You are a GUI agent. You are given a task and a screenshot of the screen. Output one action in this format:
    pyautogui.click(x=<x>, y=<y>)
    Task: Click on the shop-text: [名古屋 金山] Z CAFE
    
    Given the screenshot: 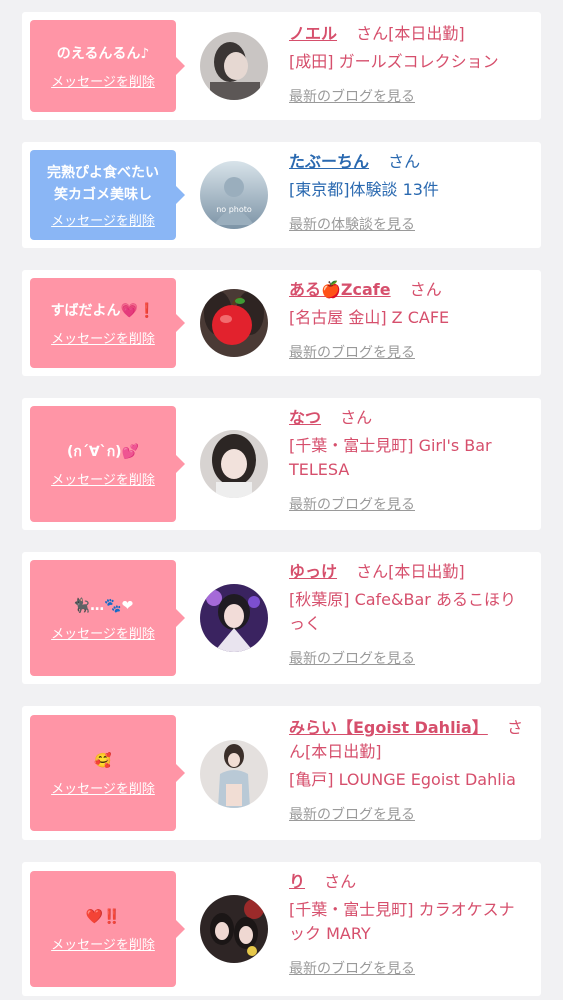 What is the action you would take?
    pyautogui.click(x=369, y=317)
    